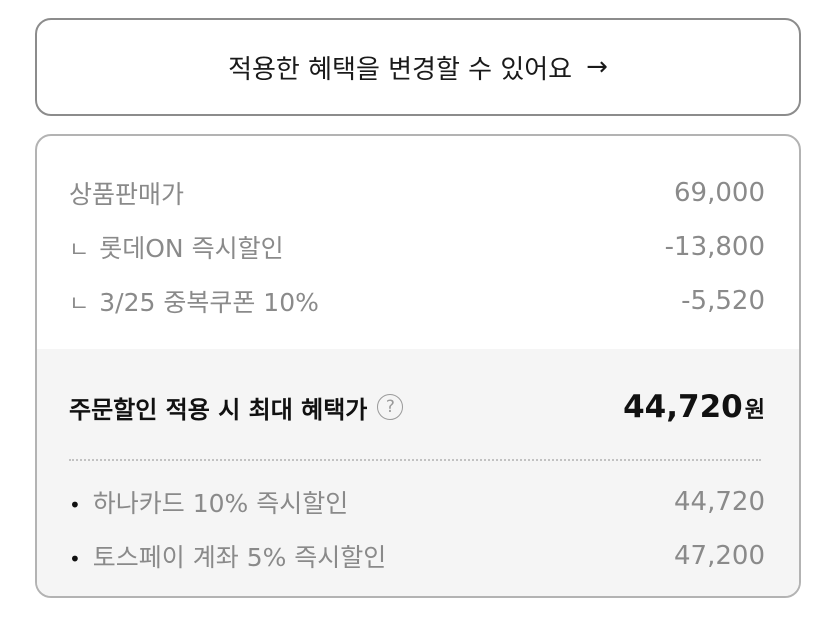 This screenshot has width=835, height=619. Describe the element at coordinates (417, 193) in the screenshot. I see `price-row-sale-price: 상품판매가 69,000` at that location.